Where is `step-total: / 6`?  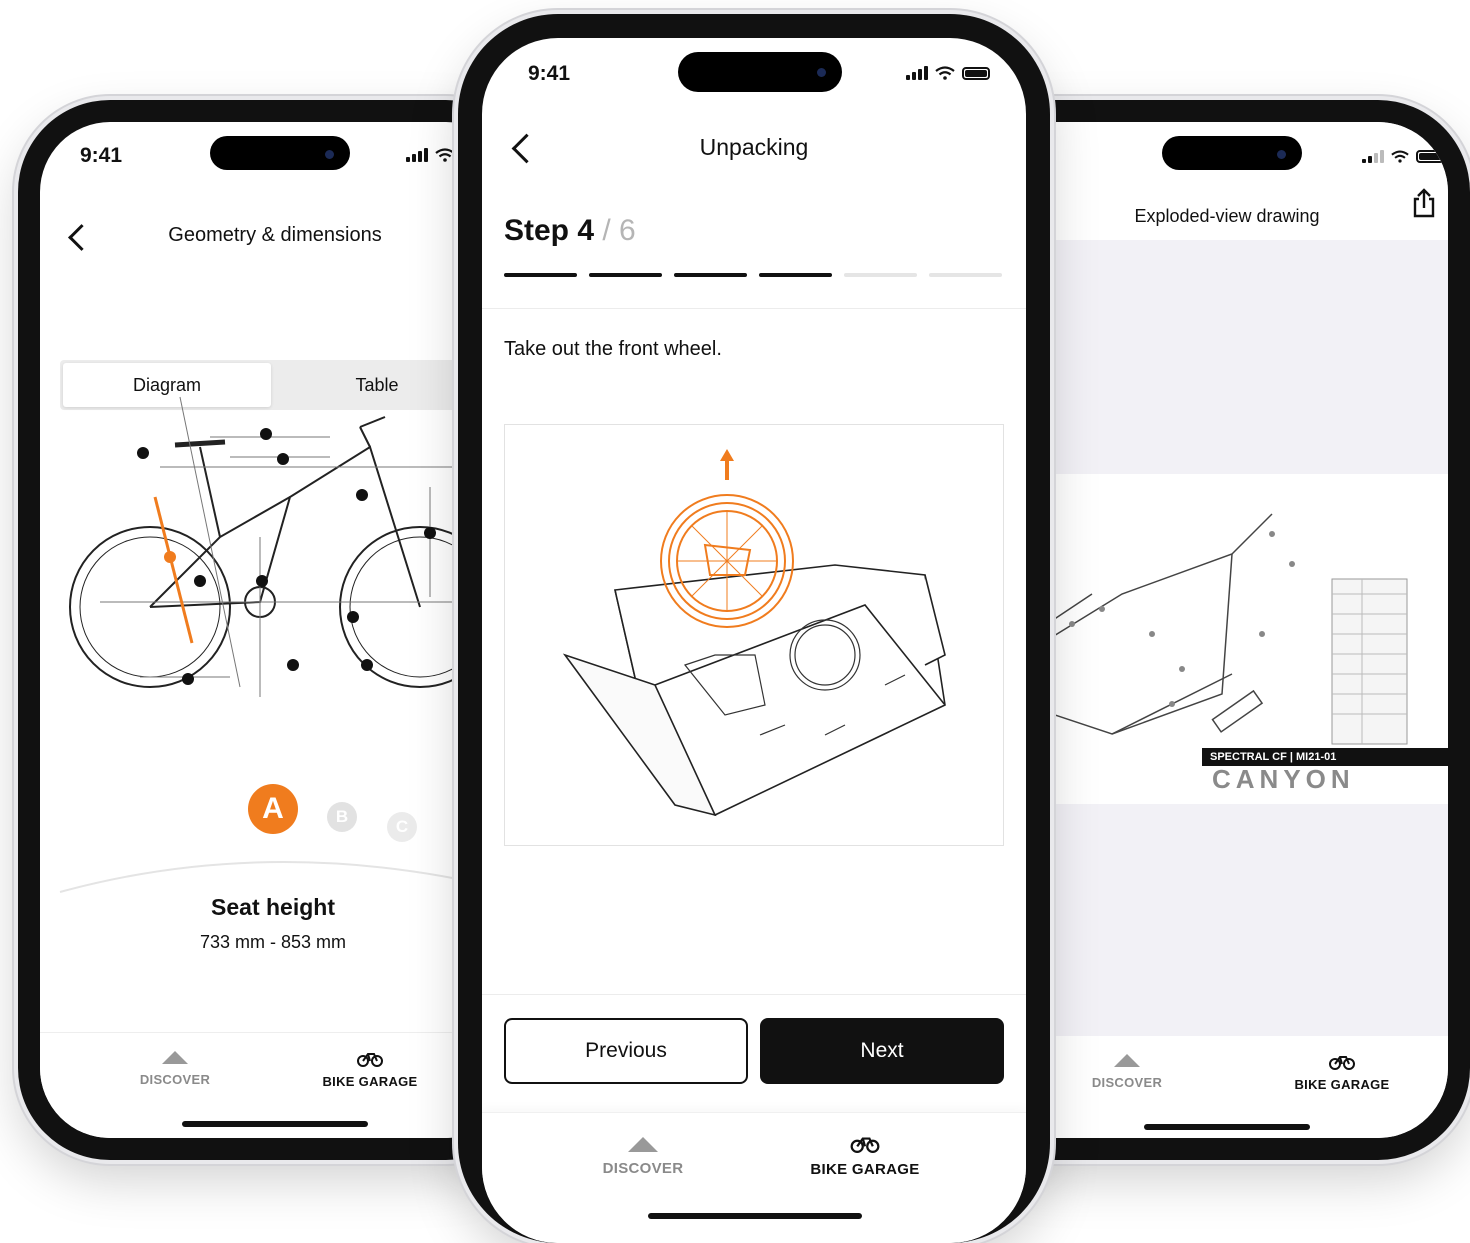
step-total: / 6 is located at coordinates (619, 230).